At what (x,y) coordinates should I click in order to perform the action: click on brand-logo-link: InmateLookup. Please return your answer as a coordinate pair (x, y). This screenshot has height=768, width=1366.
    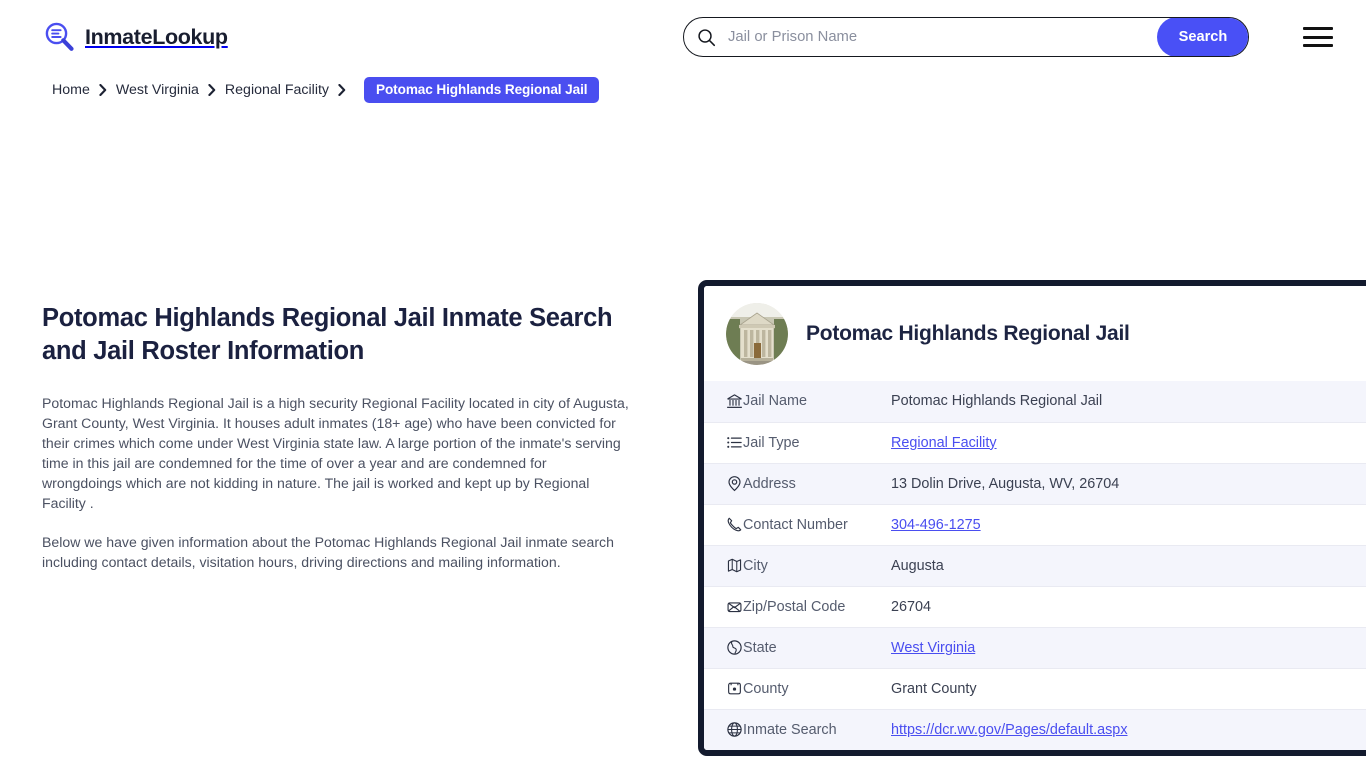
    Looking at the image, I should click on (135, 37).